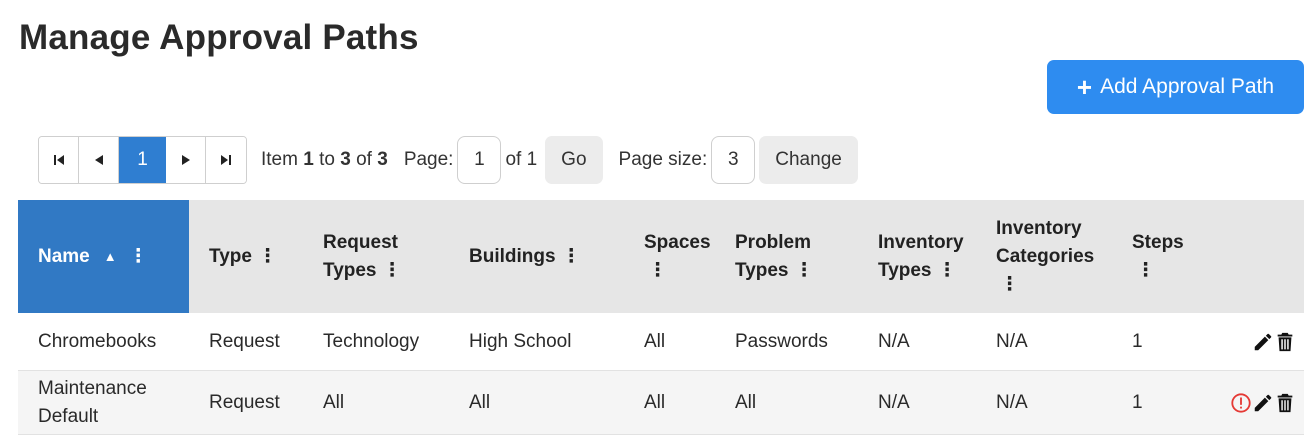 The image size is (1314, 443). What do you see at coordinates (808, 160) in the screenshot?
I see `change-button: Change` at bounding box center [808, 160].